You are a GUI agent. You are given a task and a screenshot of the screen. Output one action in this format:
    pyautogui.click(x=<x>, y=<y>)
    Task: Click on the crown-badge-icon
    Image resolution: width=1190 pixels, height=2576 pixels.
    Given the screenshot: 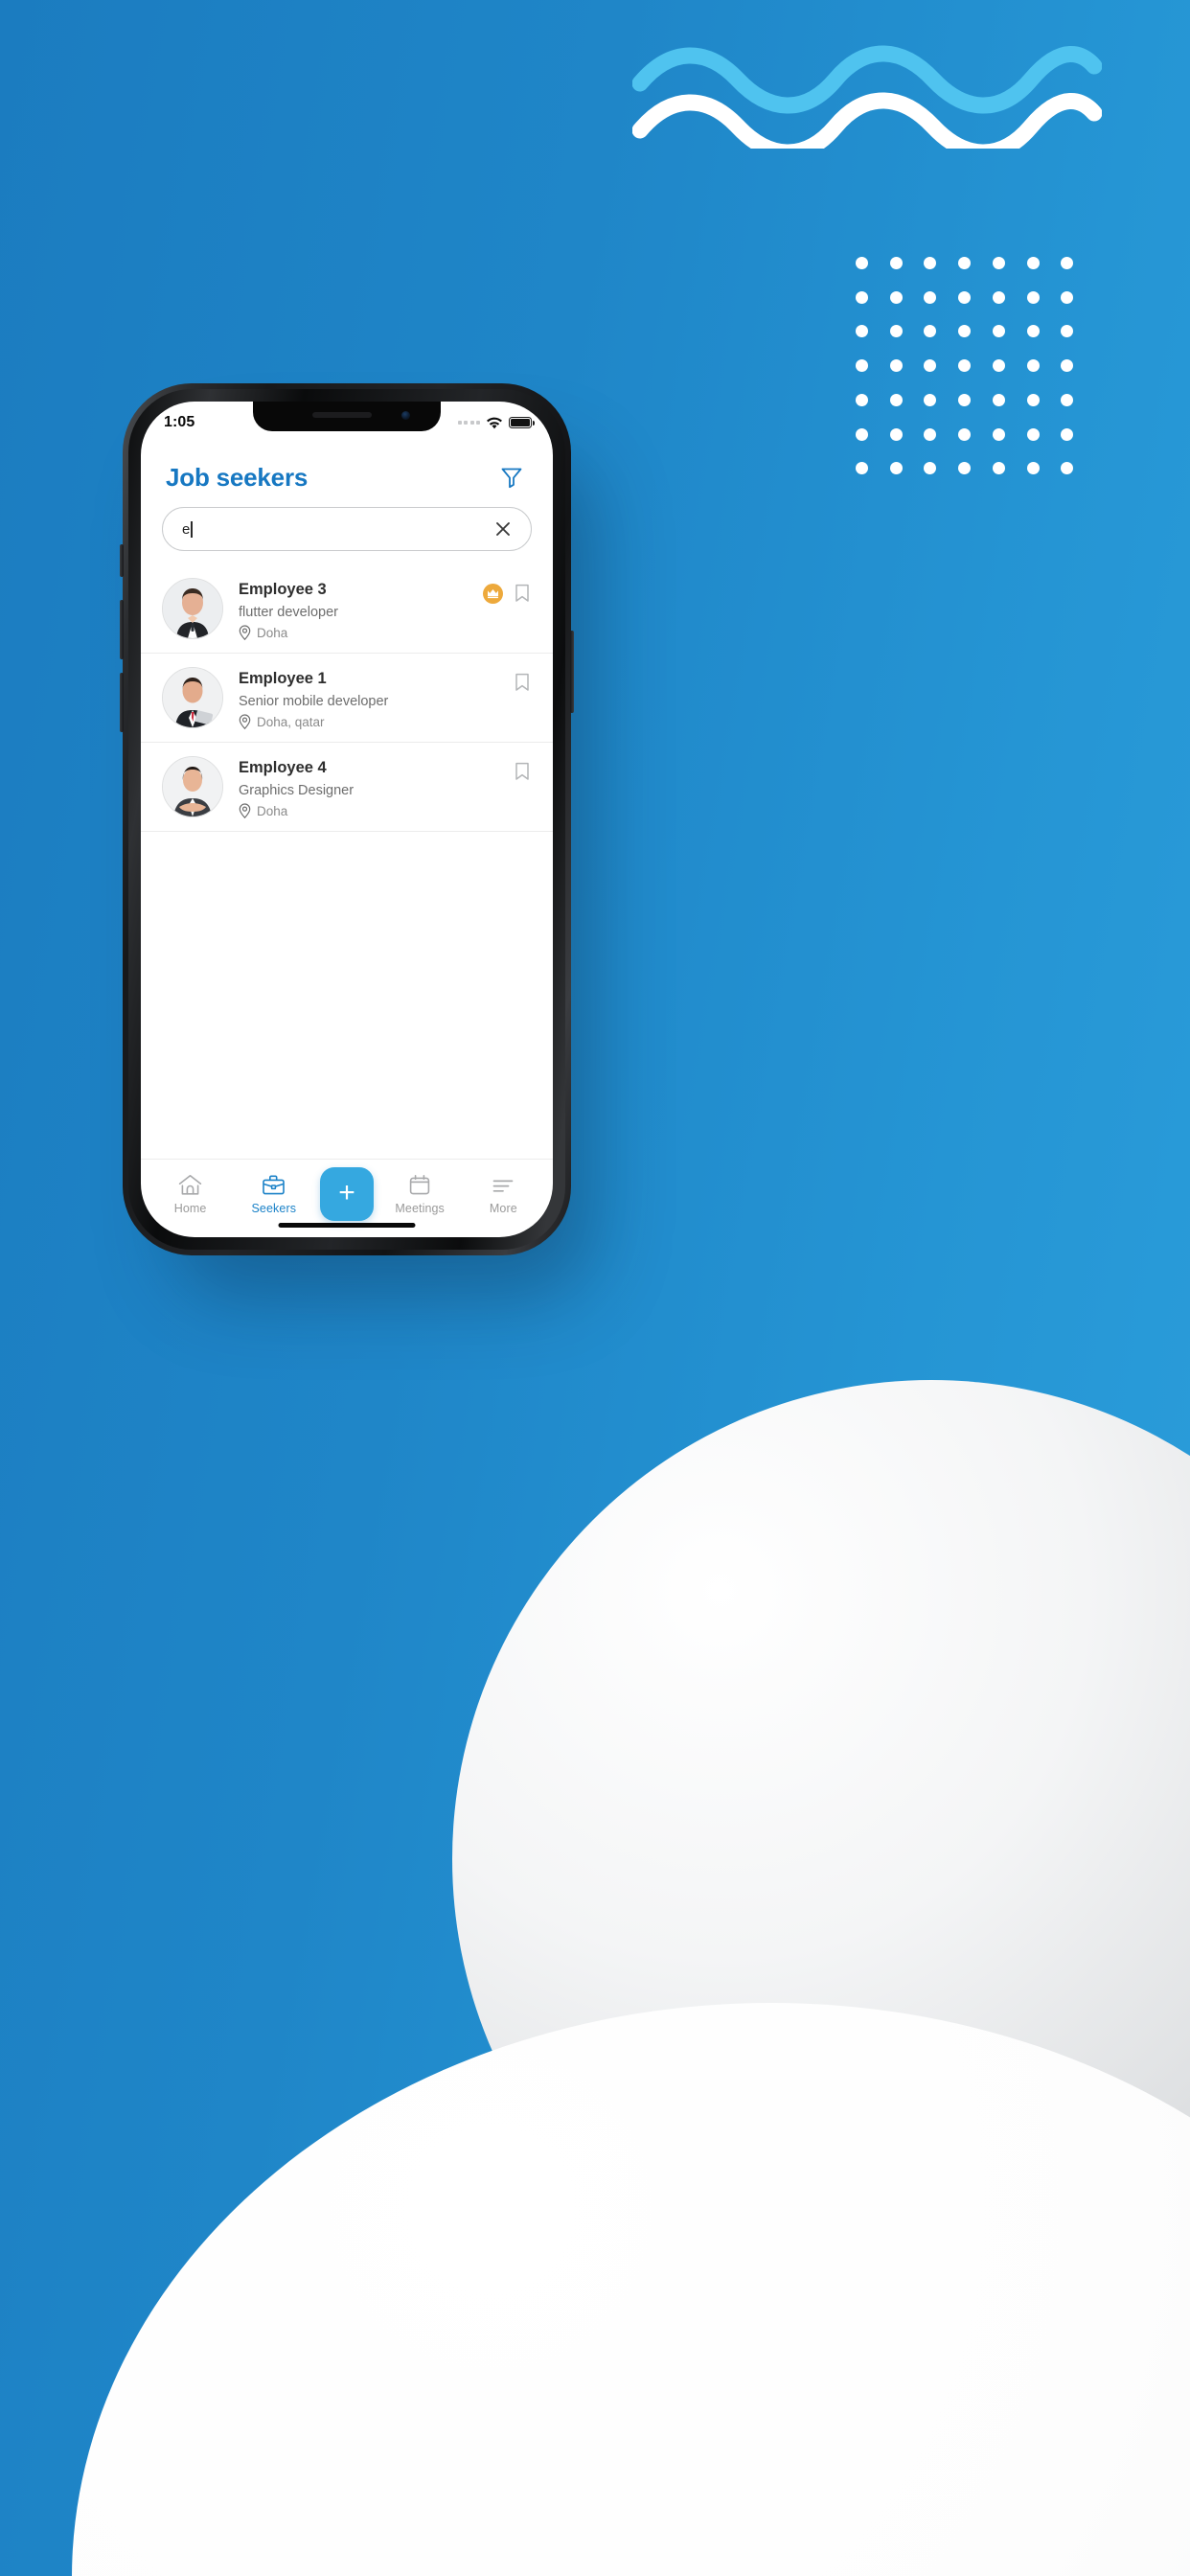 What is the action you would take?
    pyautogui.click(x=493, y=594)
    